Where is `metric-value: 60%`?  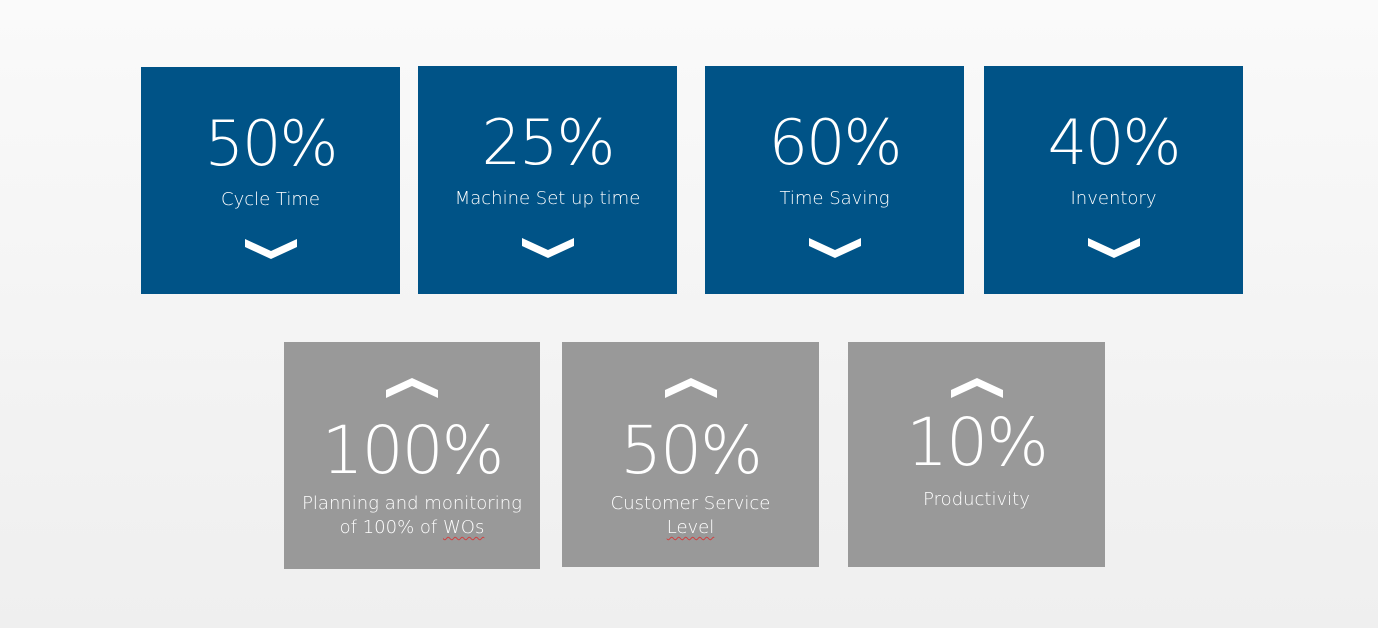
metric-value: 60% is located at coordinates (835, 142).